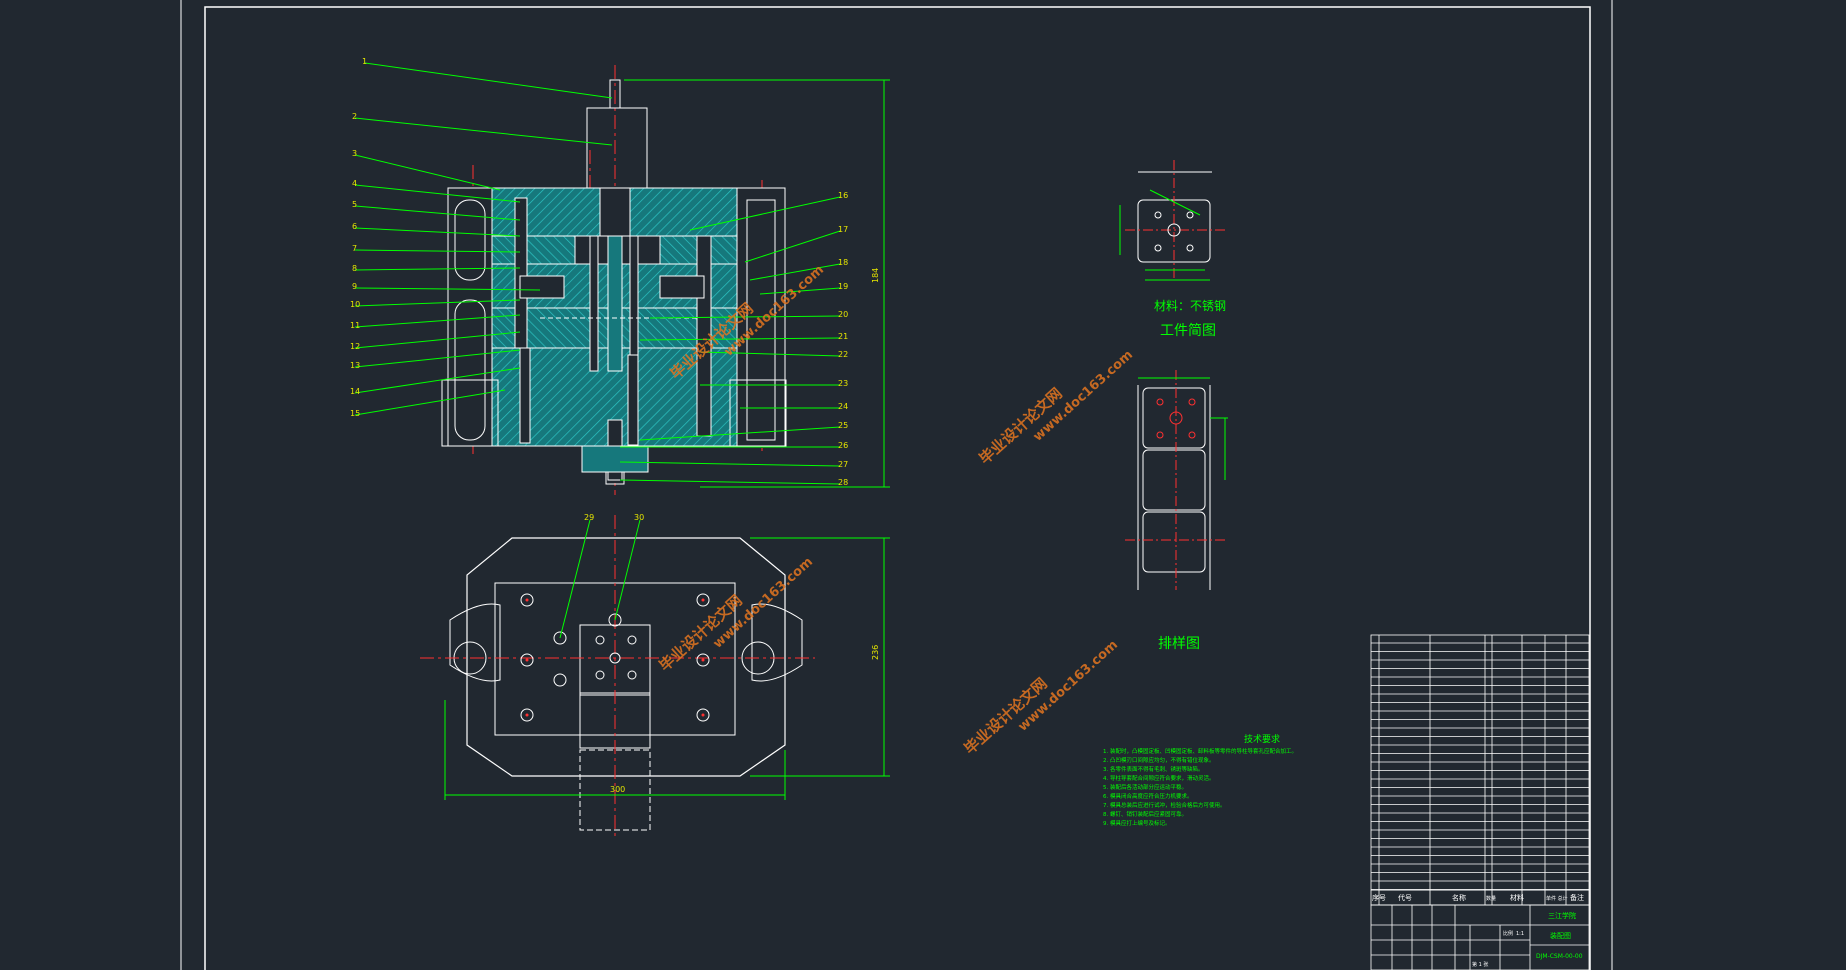 The image size is (1846, 970). Describe the element at coordinates (843, 383) in the screenshot. I see `part-label: 23` at that location.